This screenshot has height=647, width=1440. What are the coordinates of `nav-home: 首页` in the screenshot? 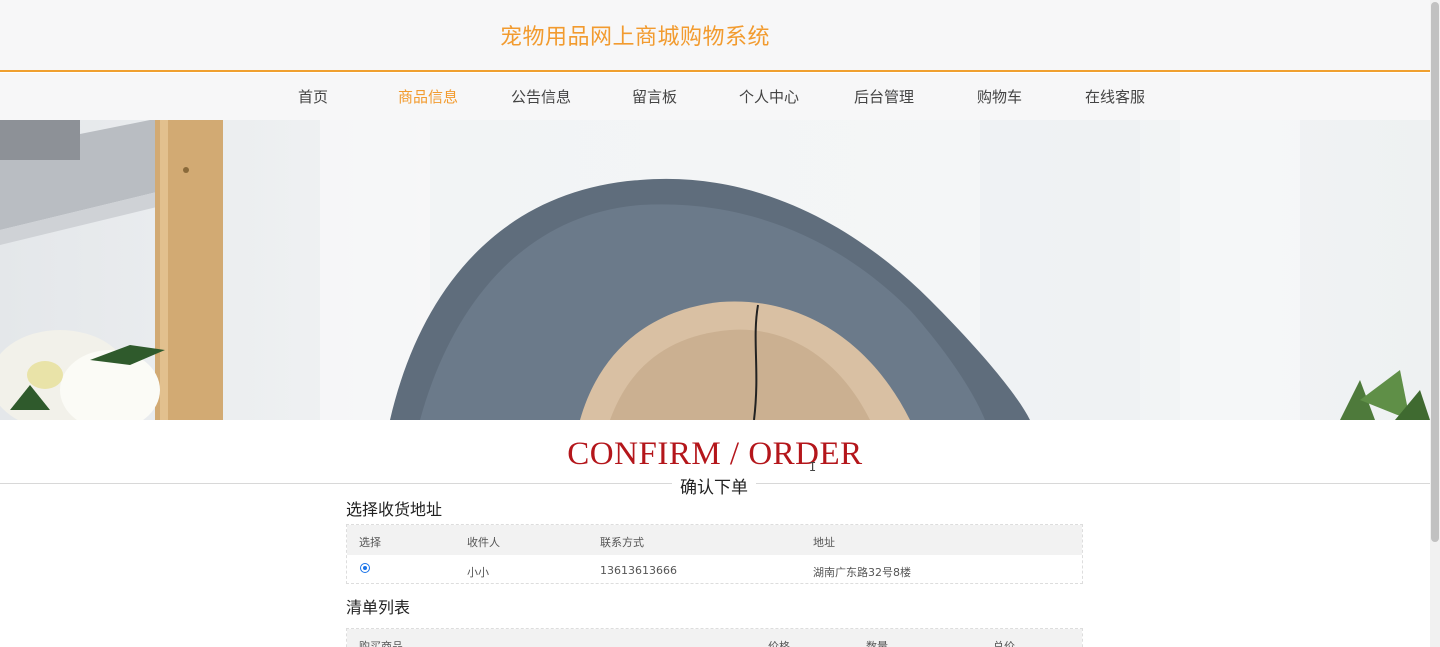 It's located at (313, 96).